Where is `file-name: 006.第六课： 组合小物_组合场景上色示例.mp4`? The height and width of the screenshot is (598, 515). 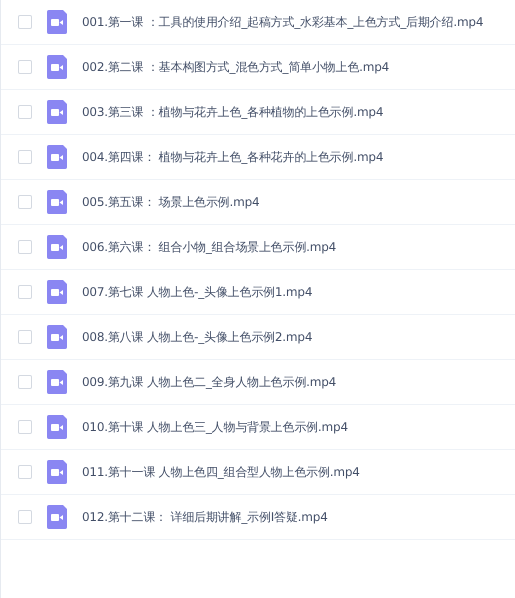
file-name: 006.第六课： 组合小物_组合场景上色示例.mp4 is located at coordinates (209, 247).